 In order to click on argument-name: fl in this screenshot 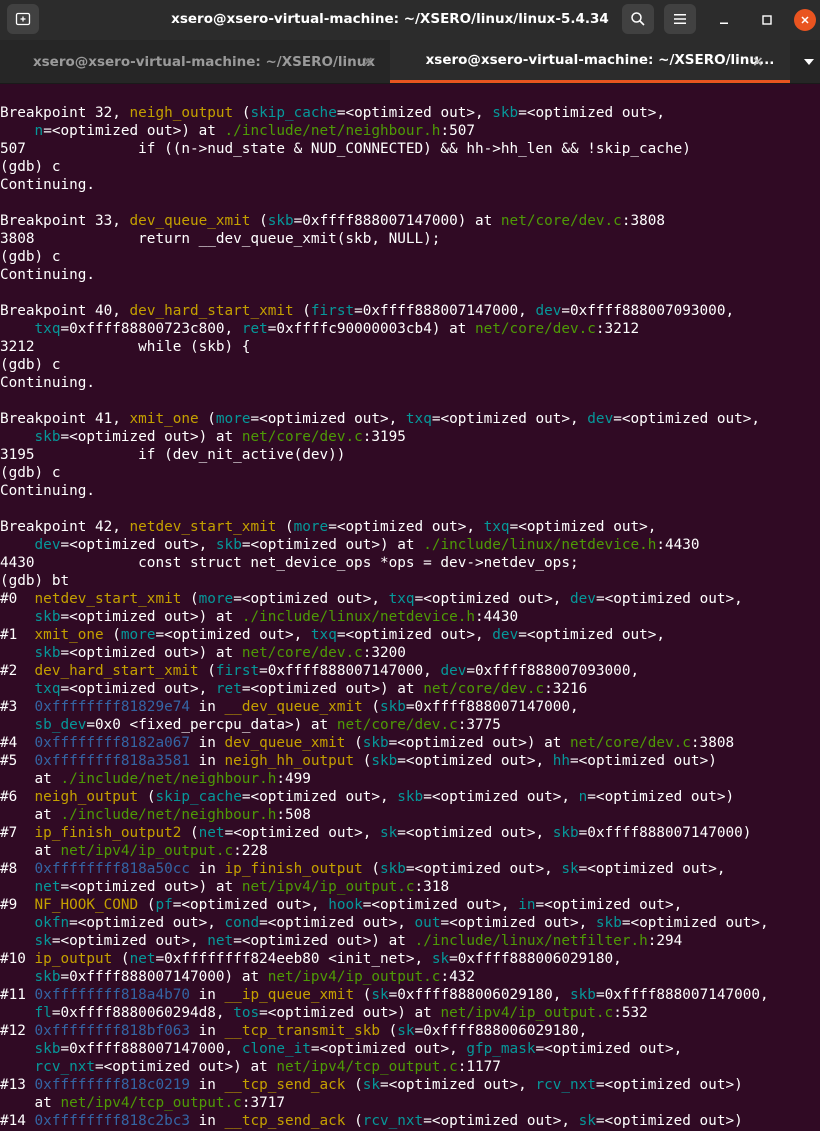, I will do `click(43, 1013)`.